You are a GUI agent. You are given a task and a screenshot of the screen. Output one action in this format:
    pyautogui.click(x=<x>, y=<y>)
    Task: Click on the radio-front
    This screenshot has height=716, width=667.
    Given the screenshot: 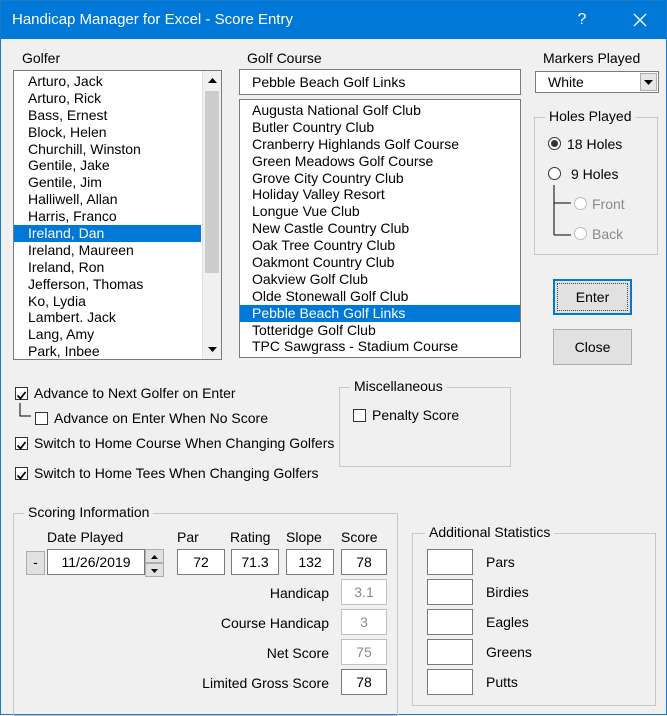 What is the action you would take?
    pyautogui.click(x=580, y=203)
    